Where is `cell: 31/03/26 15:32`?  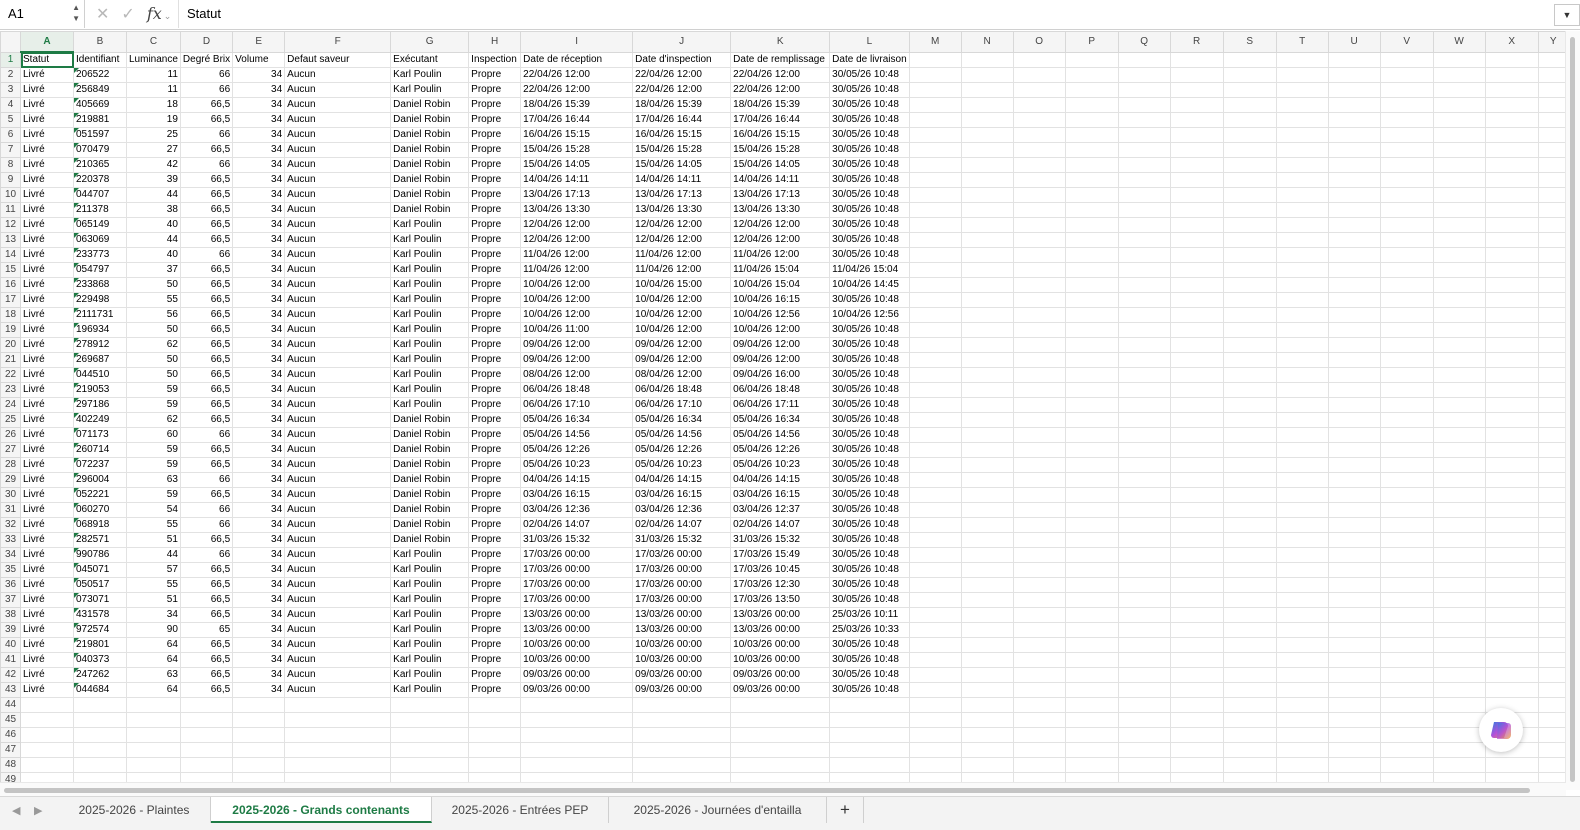
cell: 31/03/26 15:32 is located at coordinates (577, 540).